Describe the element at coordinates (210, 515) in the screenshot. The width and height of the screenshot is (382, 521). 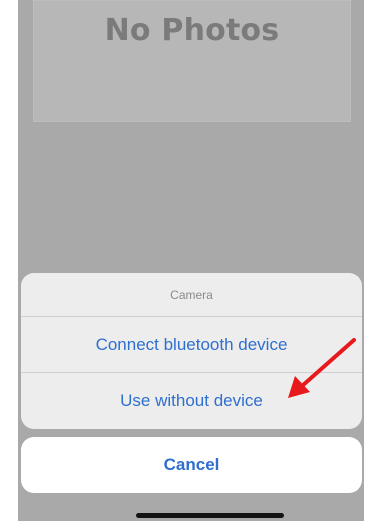
I see `home-indicator` at that location.